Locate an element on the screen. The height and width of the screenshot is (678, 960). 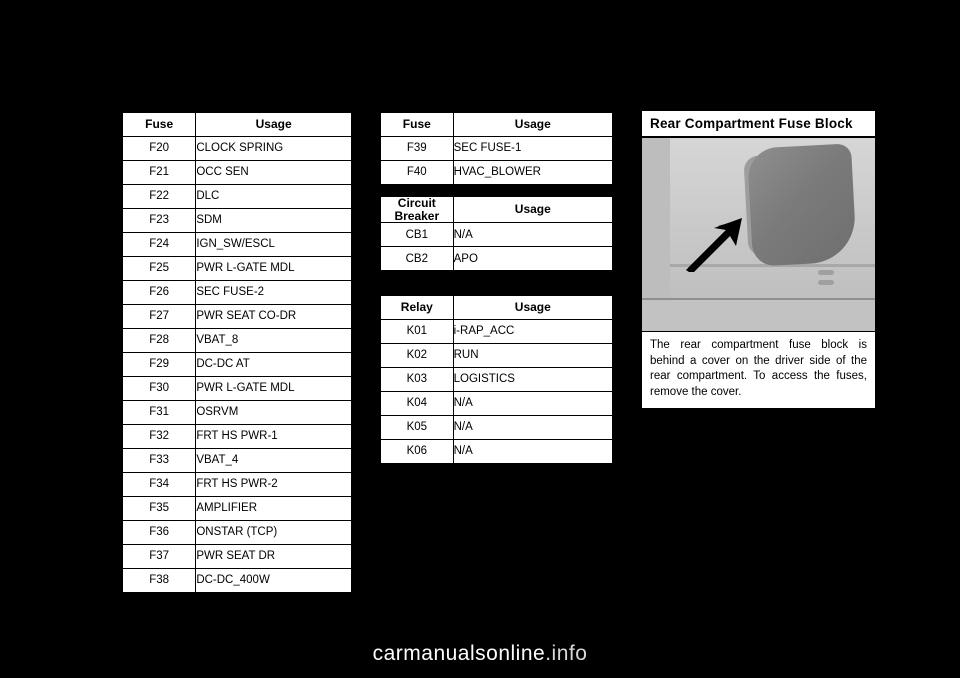
fuse-usage: OSRVM is located at coordinates (273, 412).